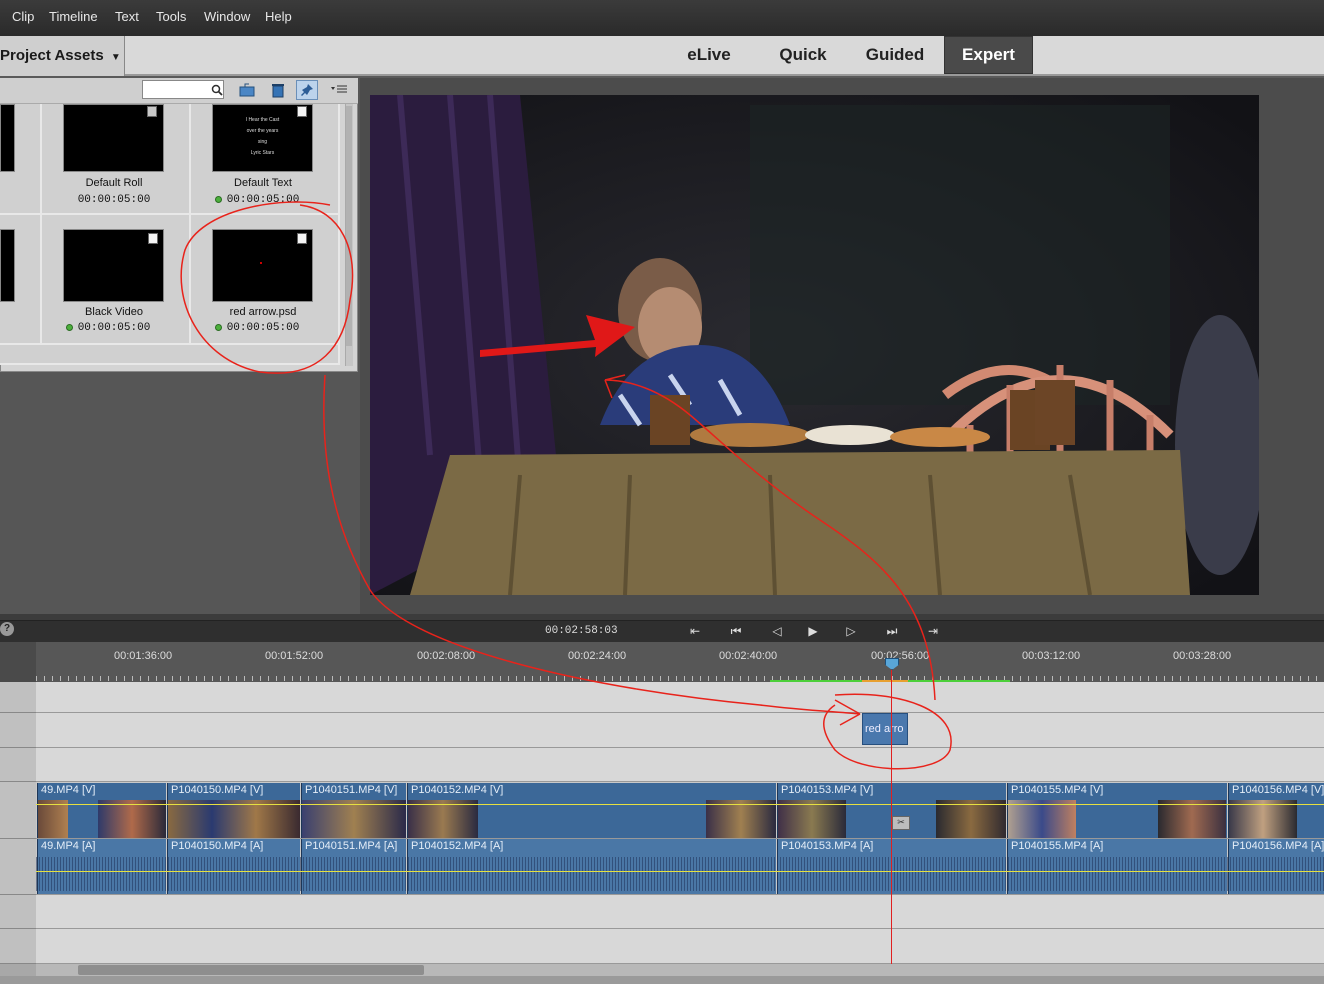  Describe the element at coordinates (294, 656) in the screenshot. I see `ruler-tick-label: 00:01:52:00` at that location.